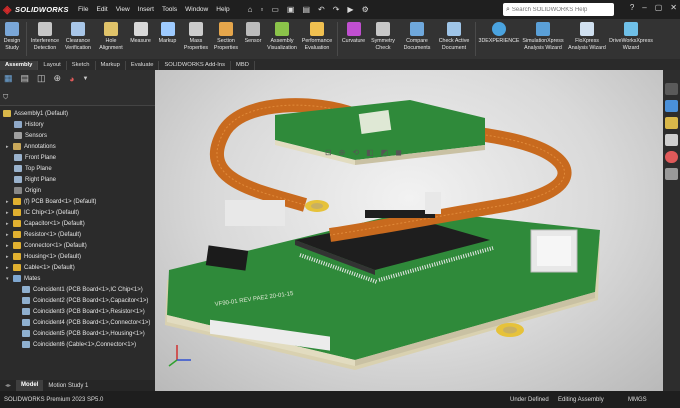 Image resolution: width=680 pixels, height=408 pixels. What do you see at coordinates (196, 36) in the screenshot?
I see `mass-properties-button: Mass Properties` at bounding box center [196, 36].